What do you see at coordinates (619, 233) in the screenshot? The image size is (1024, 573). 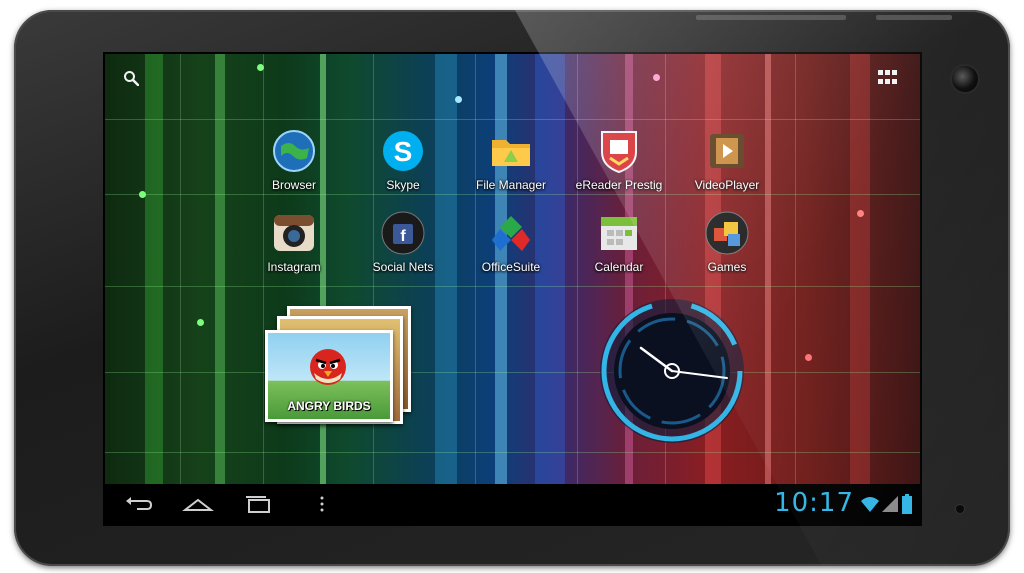 I see `calendar-icon` at bounding box center [619, 233].